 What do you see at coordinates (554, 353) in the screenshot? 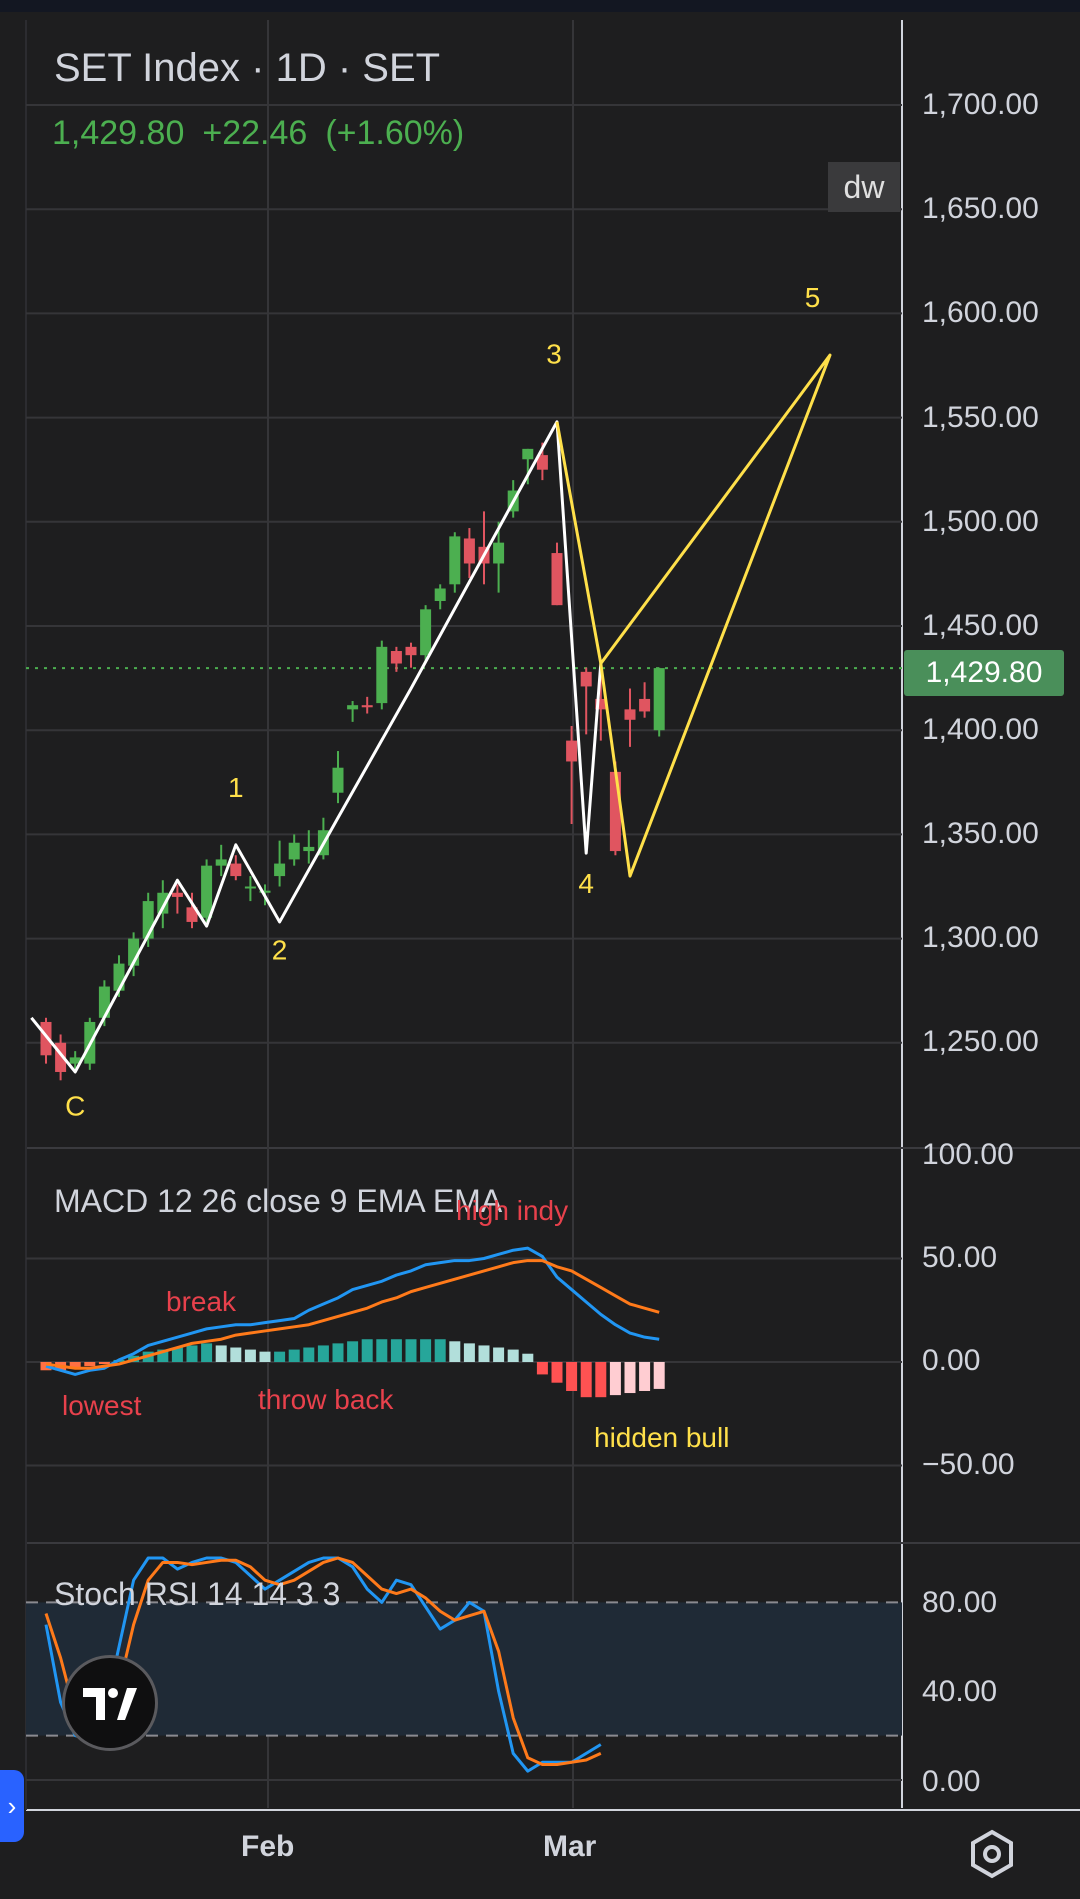
I see `wave-label: 3` at bounding box center [554, 353].